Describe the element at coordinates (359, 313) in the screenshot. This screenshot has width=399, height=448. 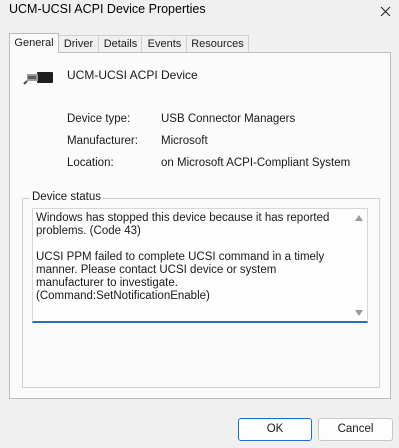
I see `scroll-down-arrow-icon` at that location.